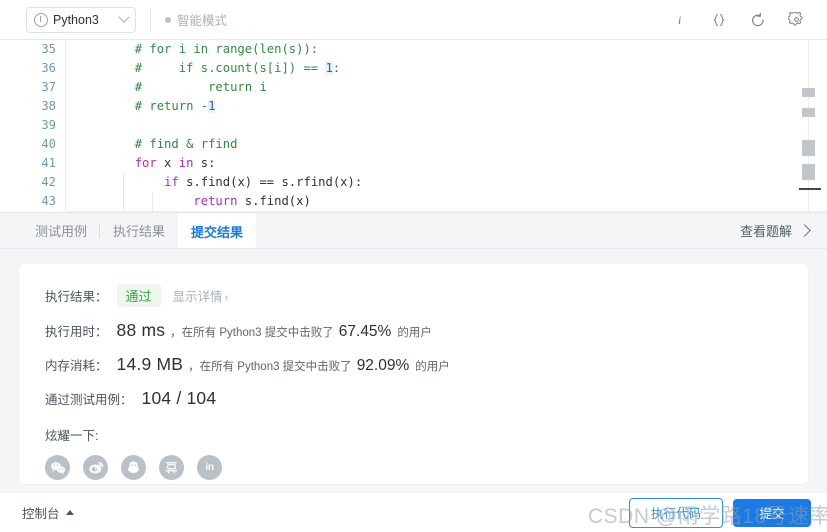 This screenshot has height=532, width=827. What do you see at coordinates (765, 231) in the screenshot?
I see `view-solution-label: 查看题解` at bounding box center [765, 231].